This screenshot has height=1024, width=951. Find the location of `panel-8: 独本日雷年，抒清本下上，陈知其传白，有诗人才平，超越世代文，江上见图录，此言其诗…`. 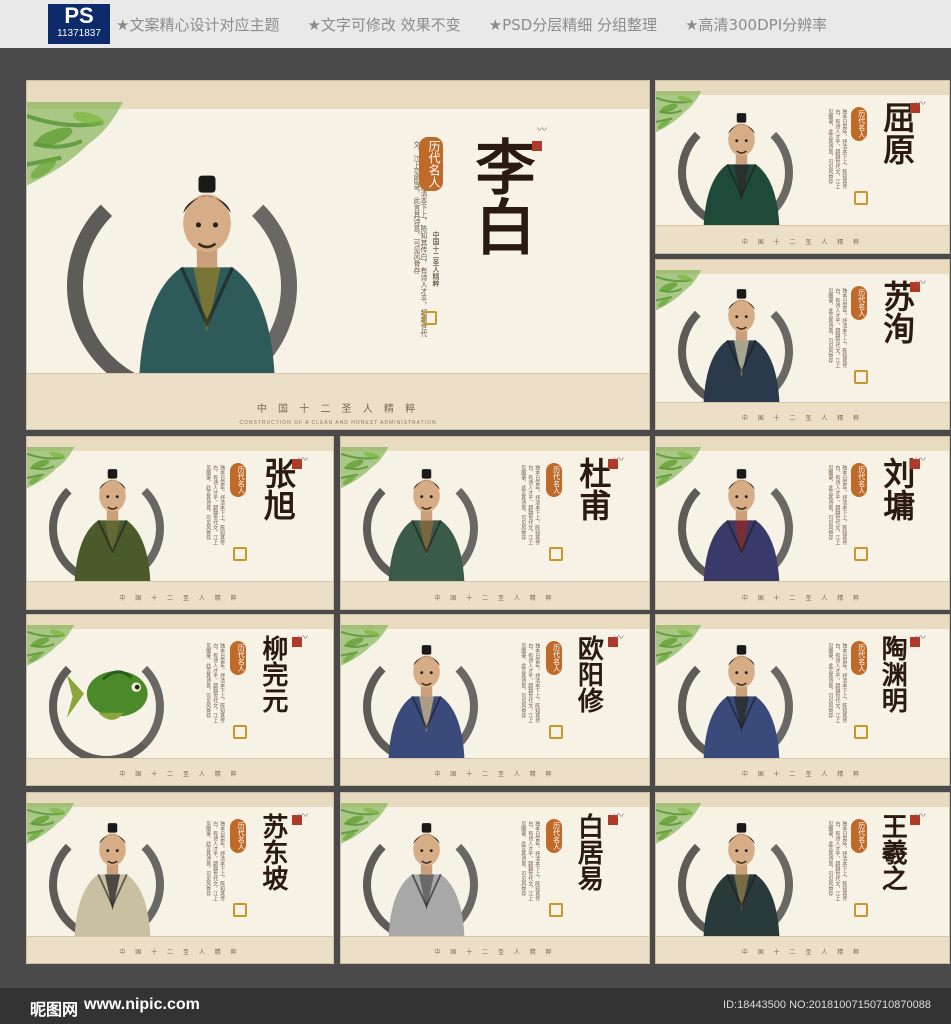

panel-8: 独本日雷年，抒清本下上，陈知其传白，有诗人才平，超越世代文，江上见图录，此言其诗… is located at coordinates (495, 700).